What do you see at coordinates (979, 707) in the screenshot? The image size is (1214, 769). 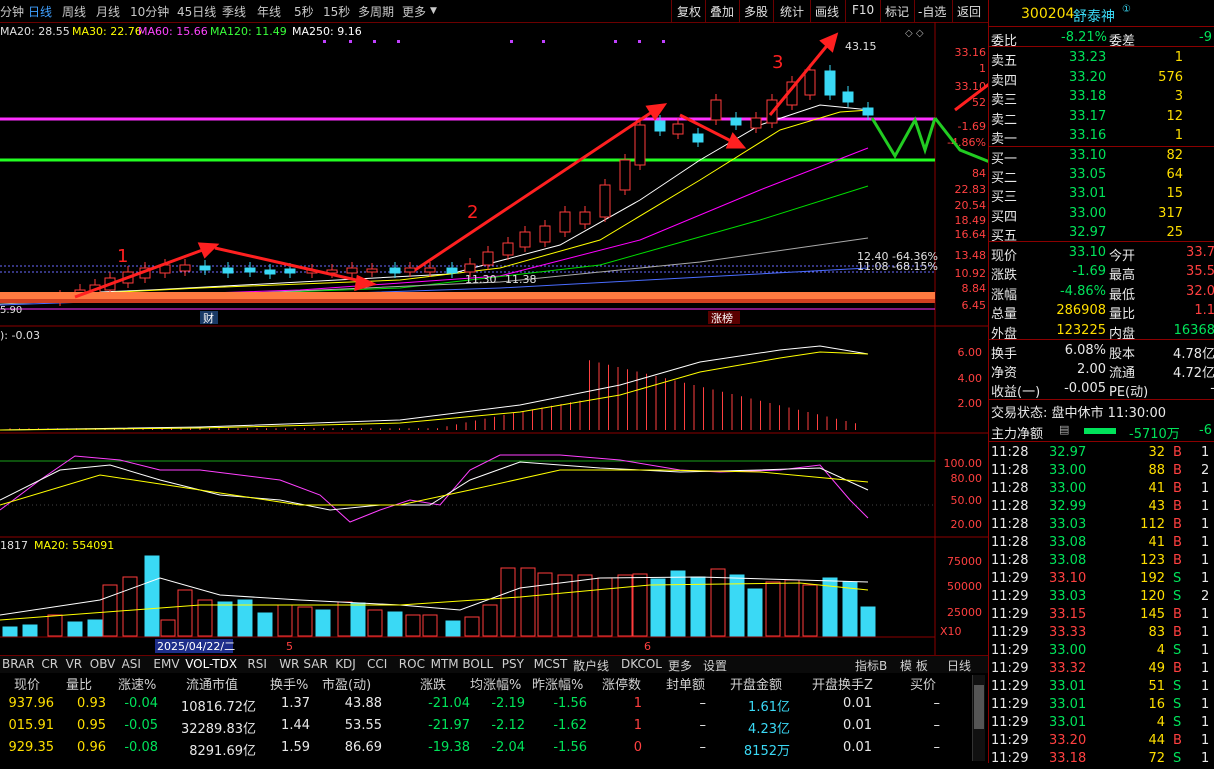 I see `scrollbar-thumb` at bounding box center [979, 707].